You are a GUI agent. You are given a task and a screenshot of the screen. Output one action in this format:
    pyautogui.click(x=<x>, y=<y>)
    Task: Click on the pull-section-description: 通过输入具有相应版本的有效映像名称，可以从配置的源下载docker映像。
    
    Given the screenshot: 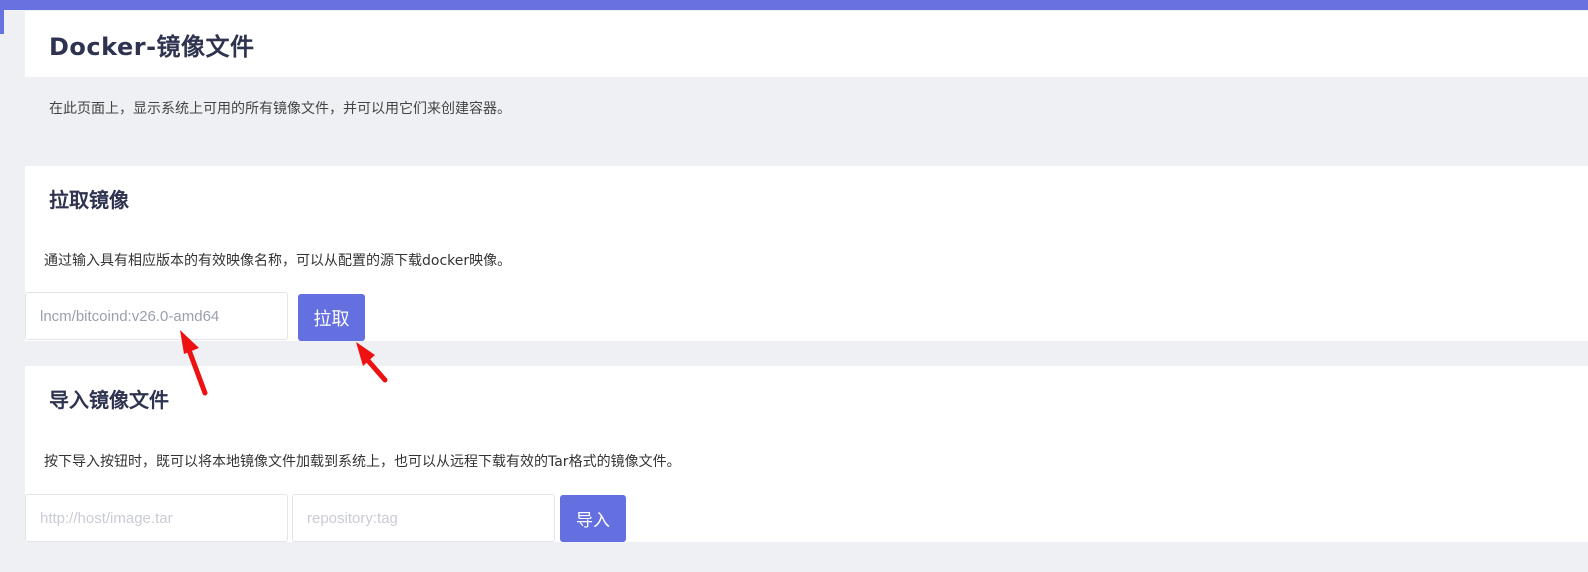 What is the action you would take?
    pyautogui.click(x=278, y=261)
    